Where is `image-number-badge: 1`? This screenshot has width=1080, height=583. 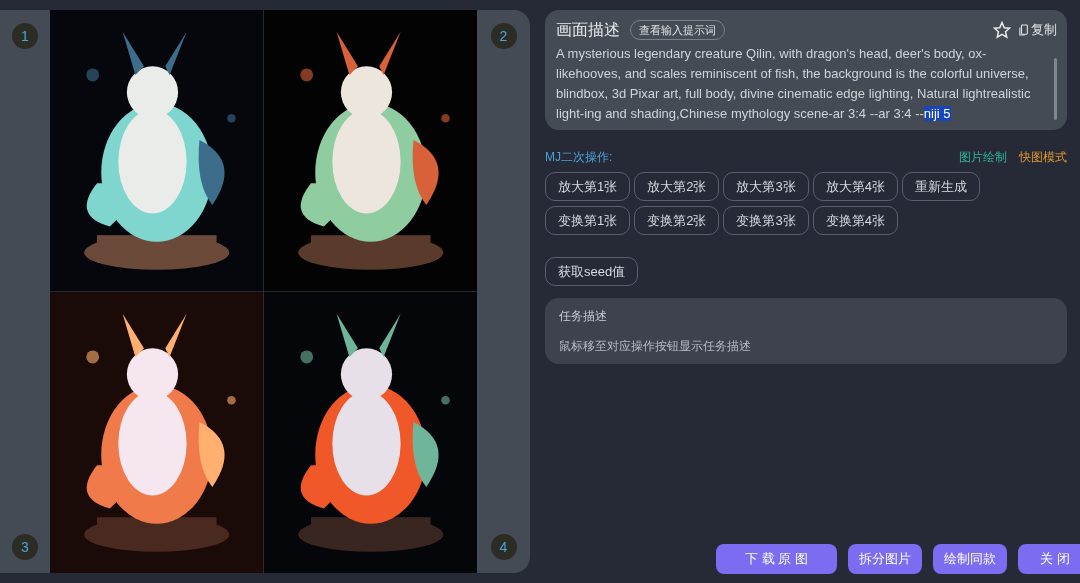 image-number-badge: 1 is located at coordinates (25, 36).